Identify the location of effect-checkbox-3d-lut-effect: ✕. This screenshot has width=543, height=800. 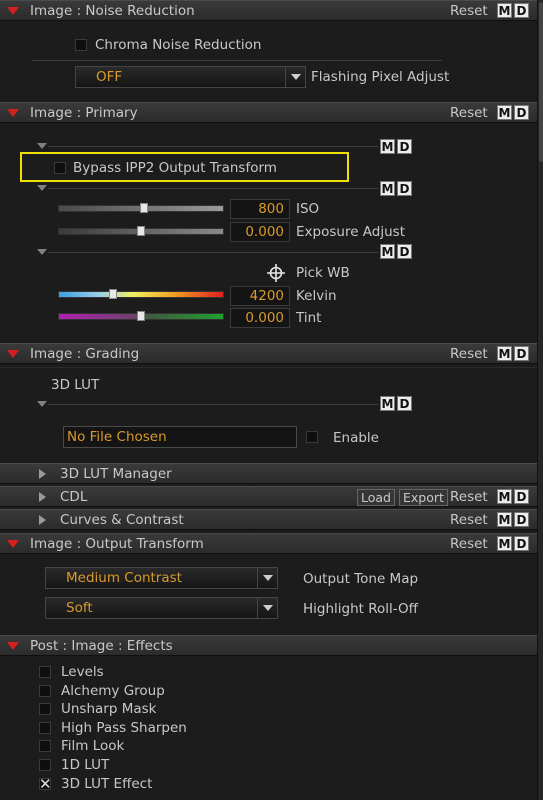
(45, 784).